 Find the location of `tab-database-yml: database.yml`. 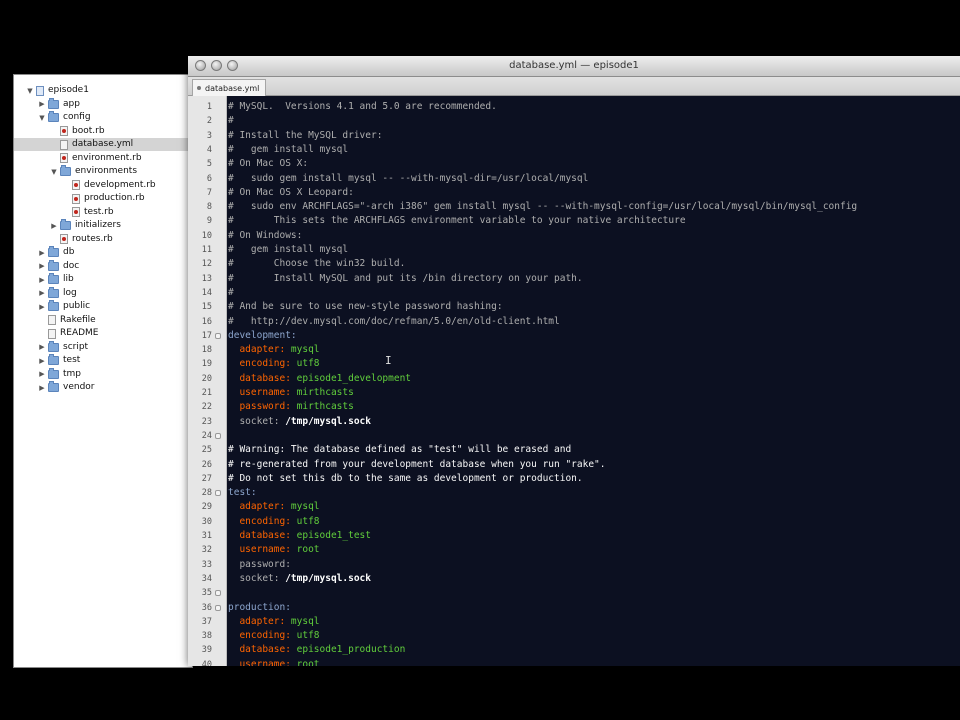

tab-database-yml: database.yml is located at coordinates (229, 87).